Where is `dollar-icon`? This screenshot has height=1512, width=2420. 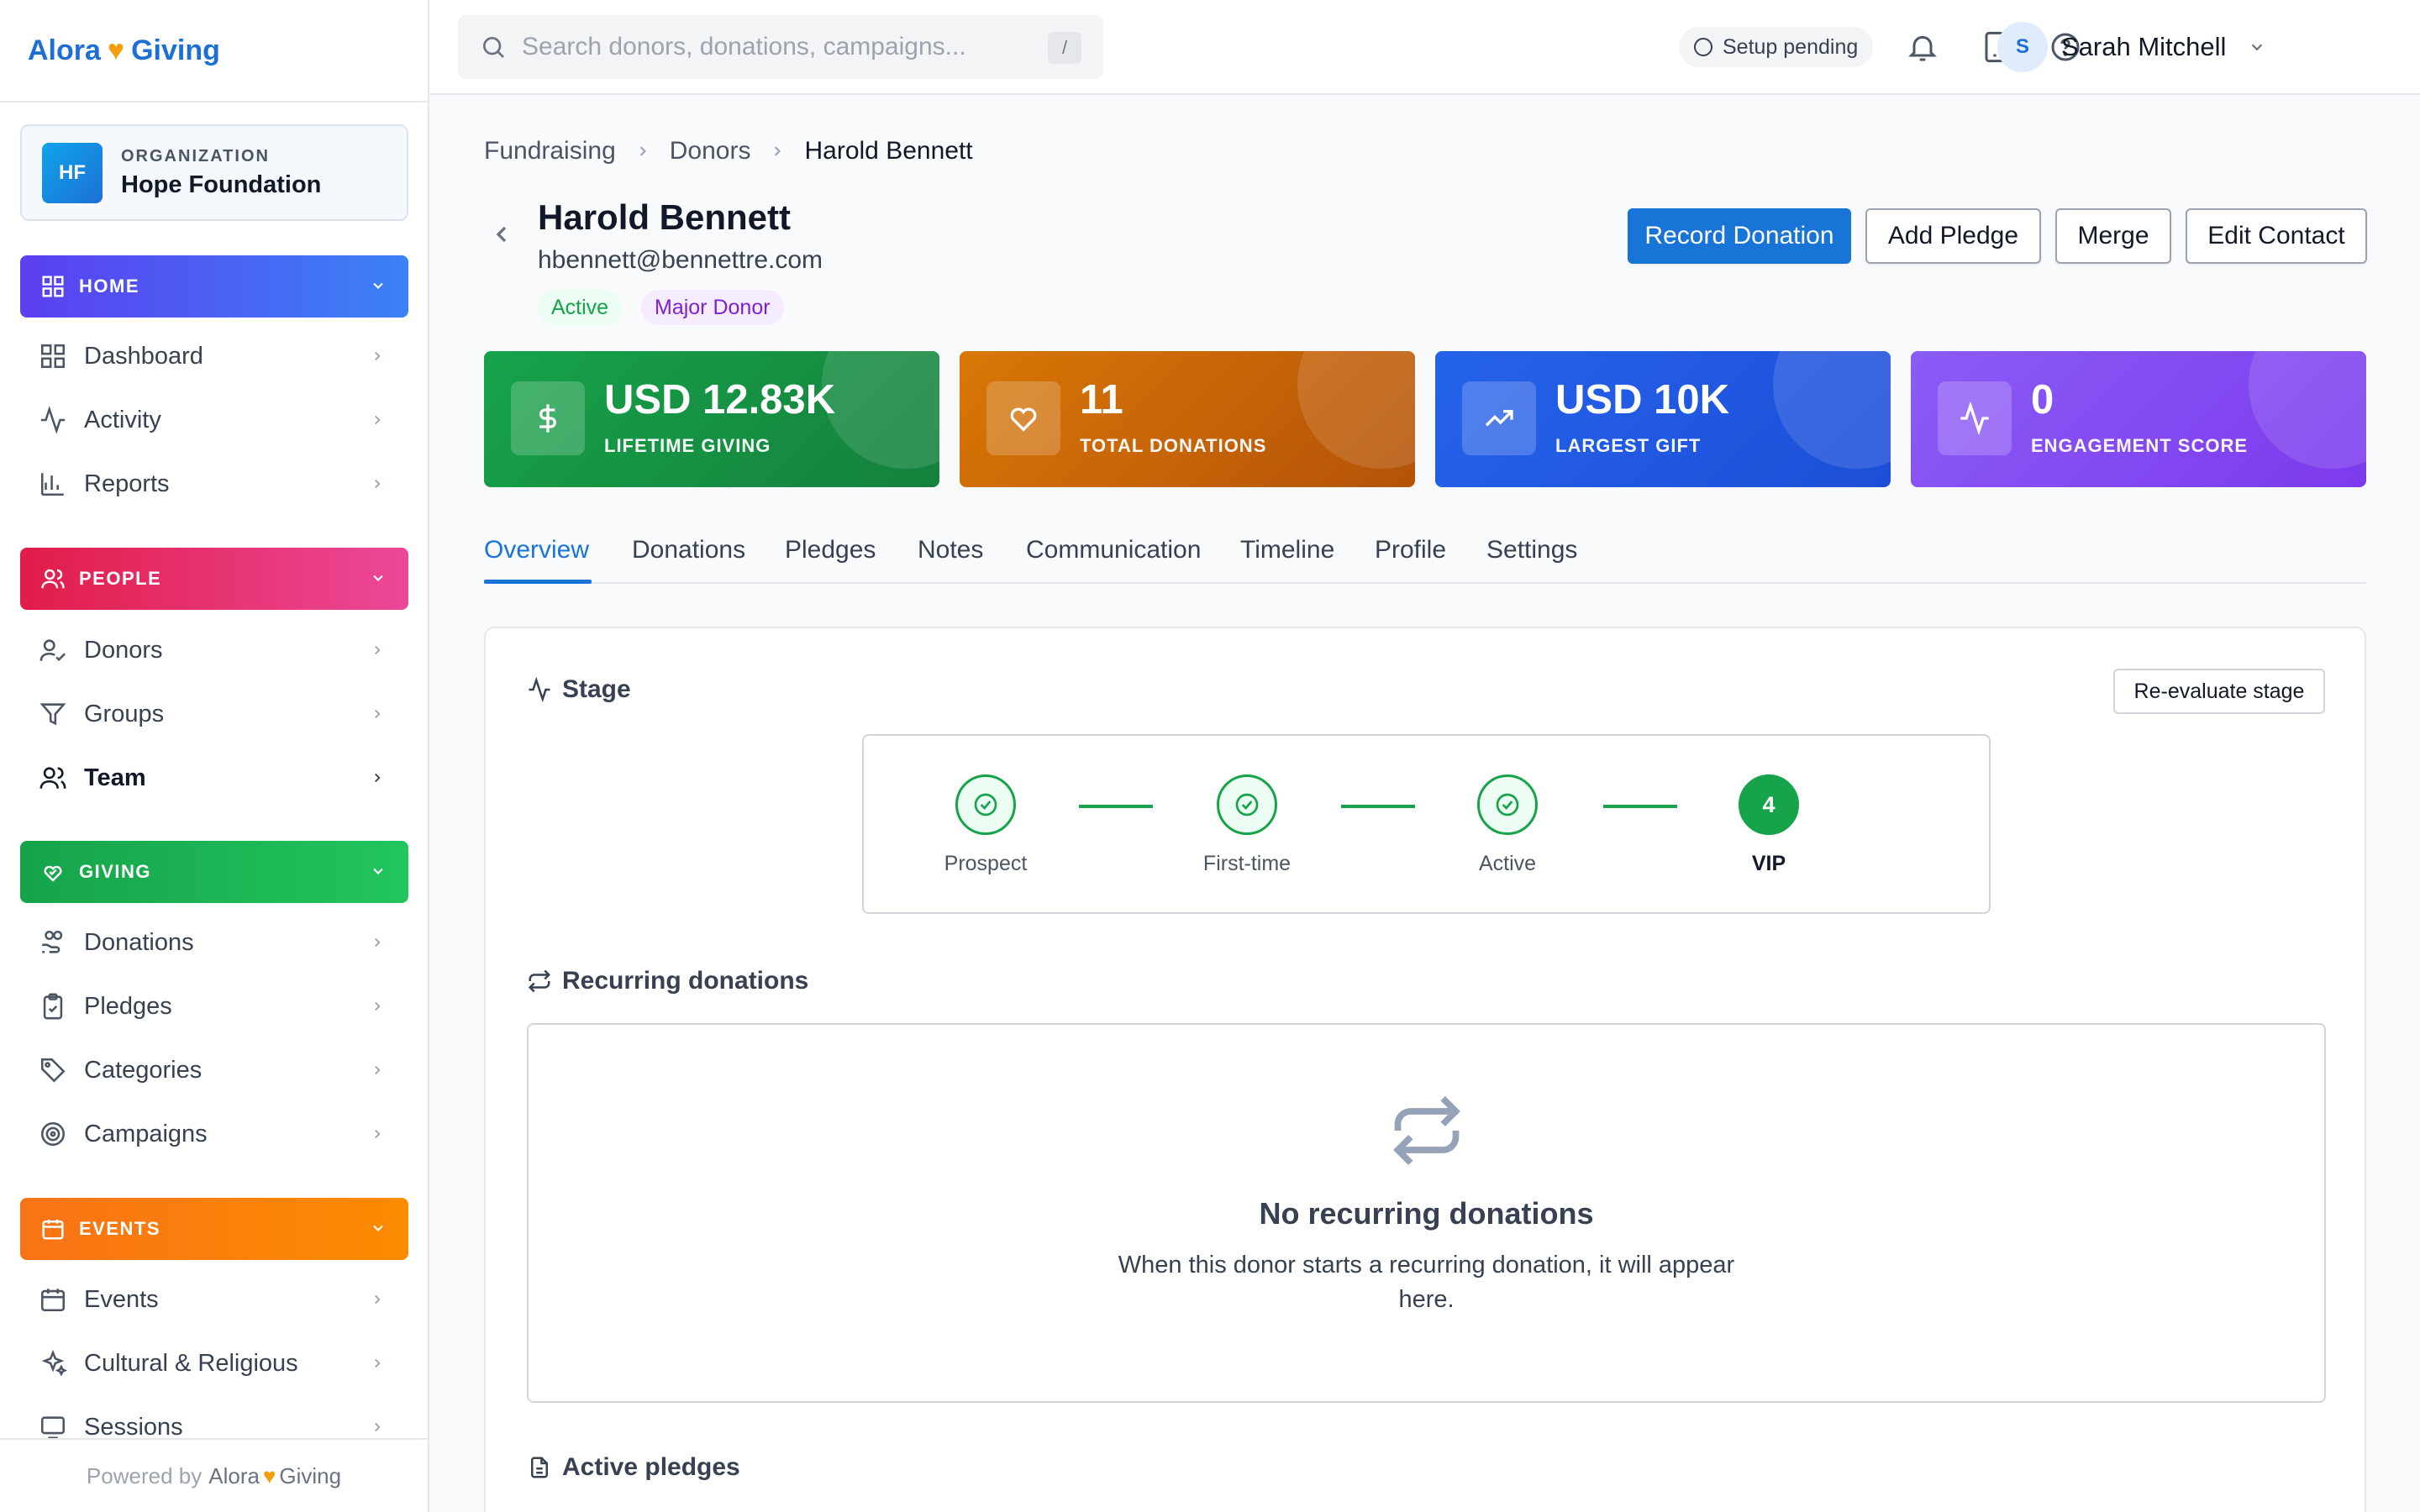
dollar-icon is located at coordinates (547, 418).